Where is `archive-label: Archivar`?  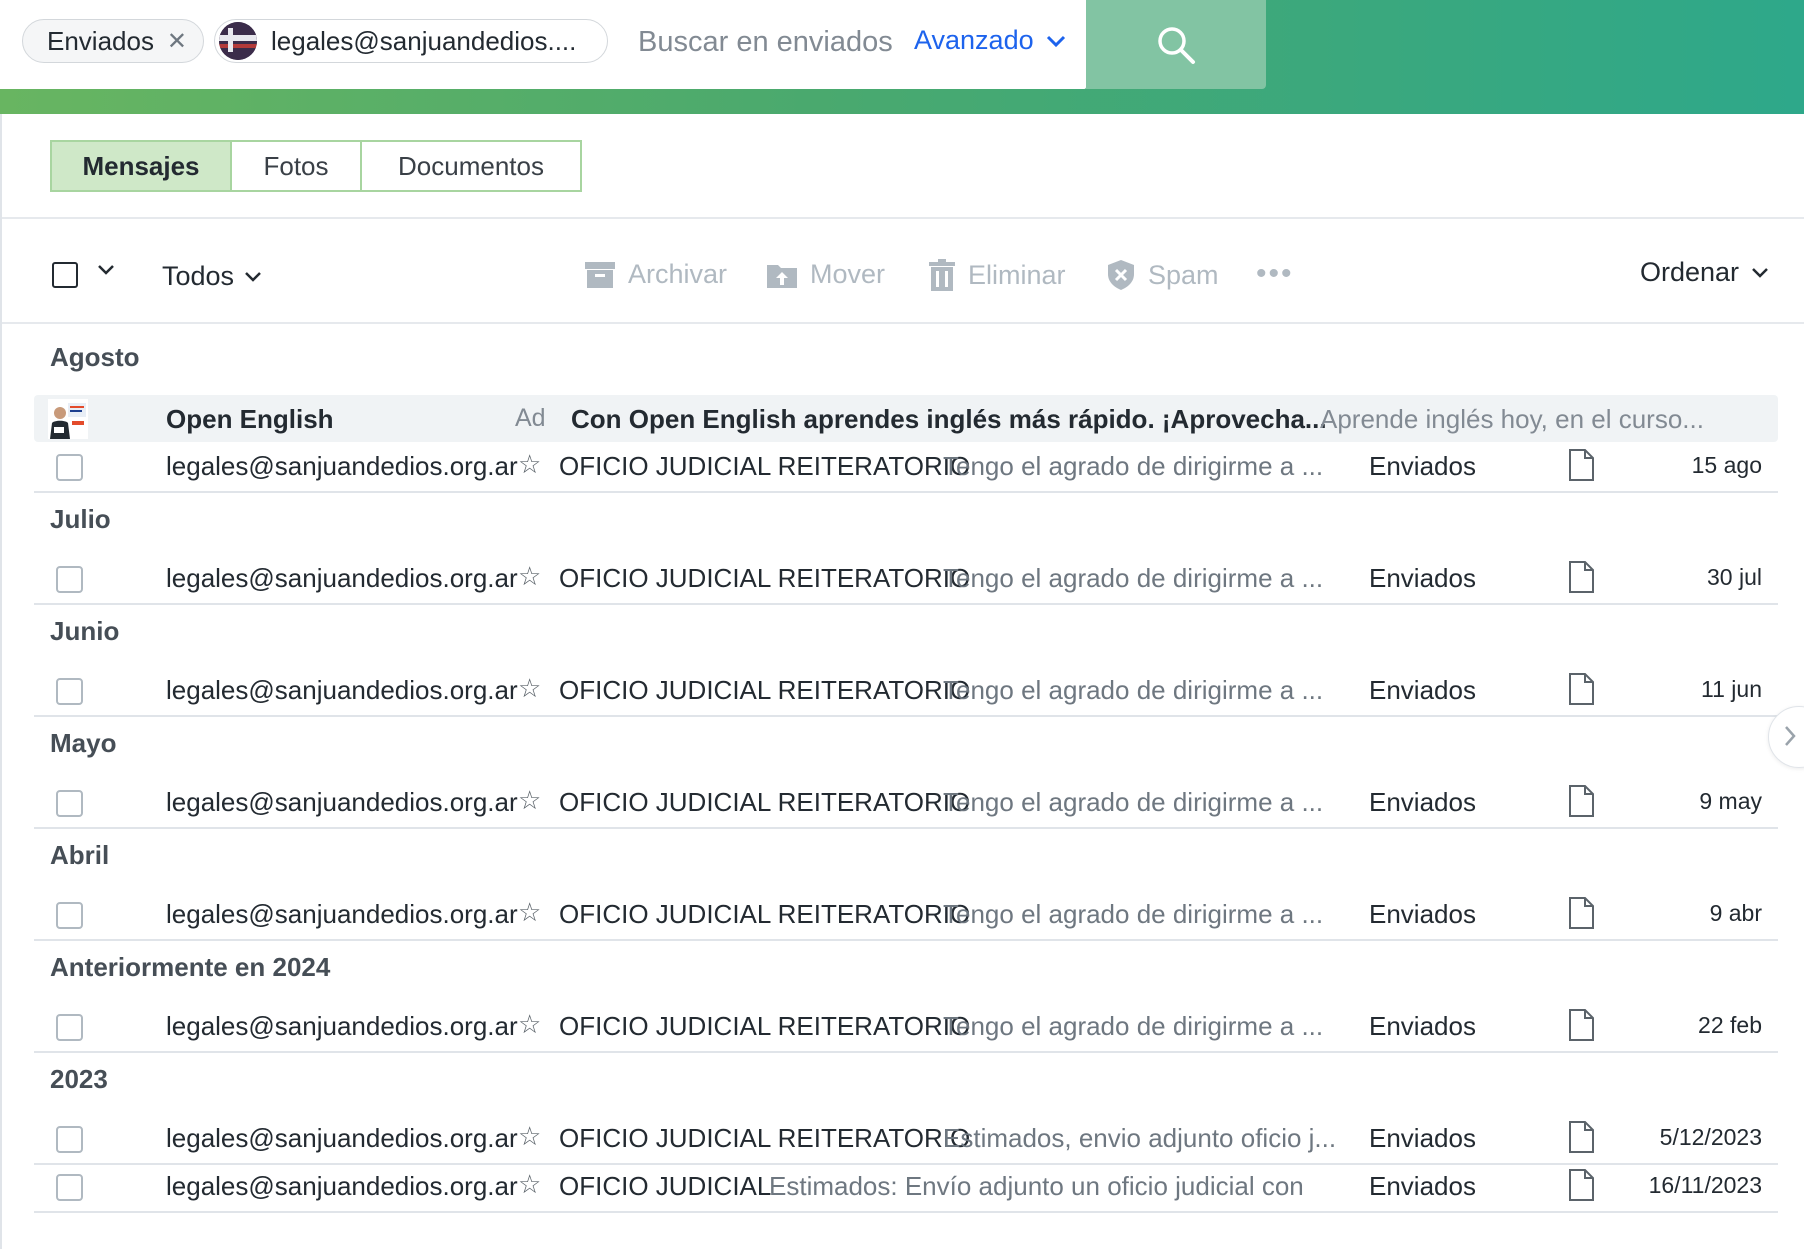 archive-label: Archivar is located at coordinates (678, 274).